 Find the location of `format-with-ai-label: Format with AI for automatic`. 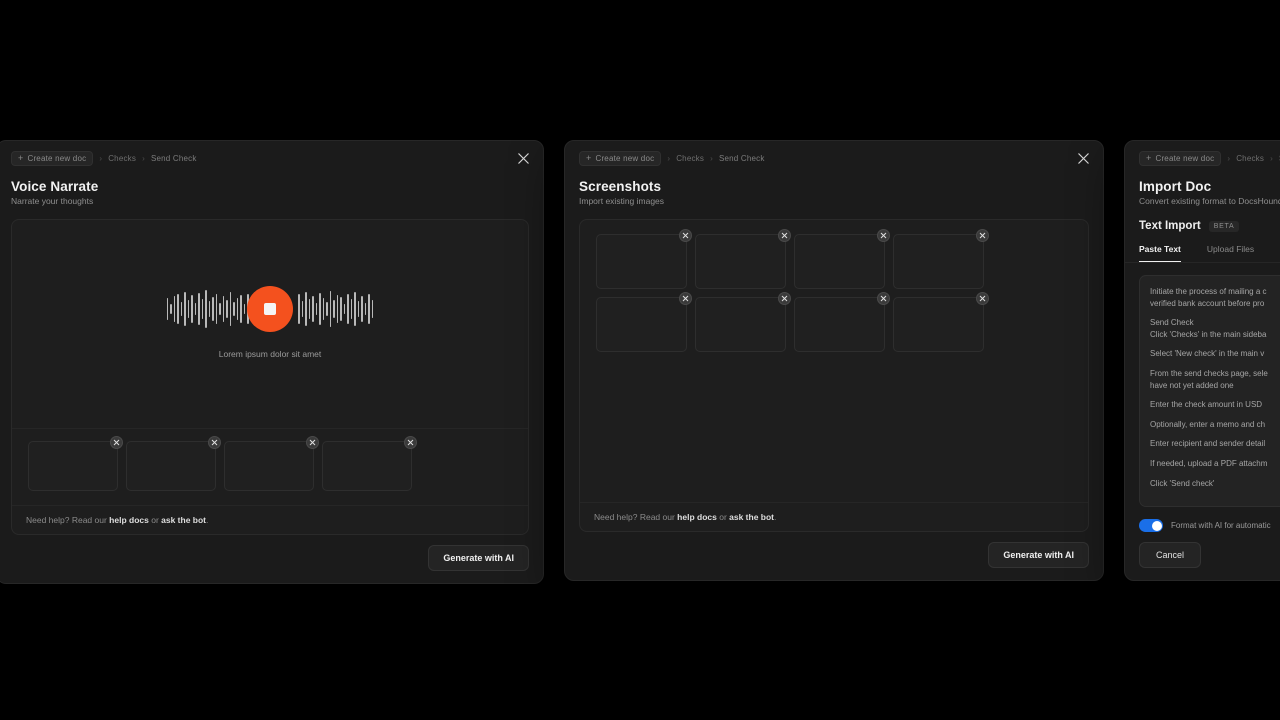

format-with-ai-label: Format with AI for automatic is located at coordinates (1221, 525).